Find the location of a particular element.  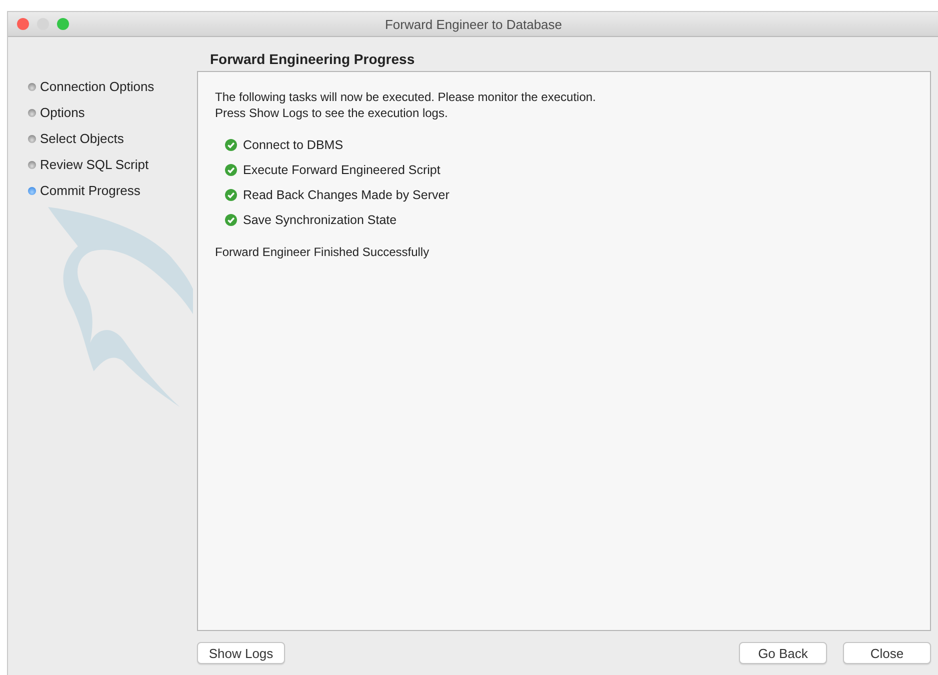

task-label: Execute Forward Engineered Script is located at coordinates (341, 169).